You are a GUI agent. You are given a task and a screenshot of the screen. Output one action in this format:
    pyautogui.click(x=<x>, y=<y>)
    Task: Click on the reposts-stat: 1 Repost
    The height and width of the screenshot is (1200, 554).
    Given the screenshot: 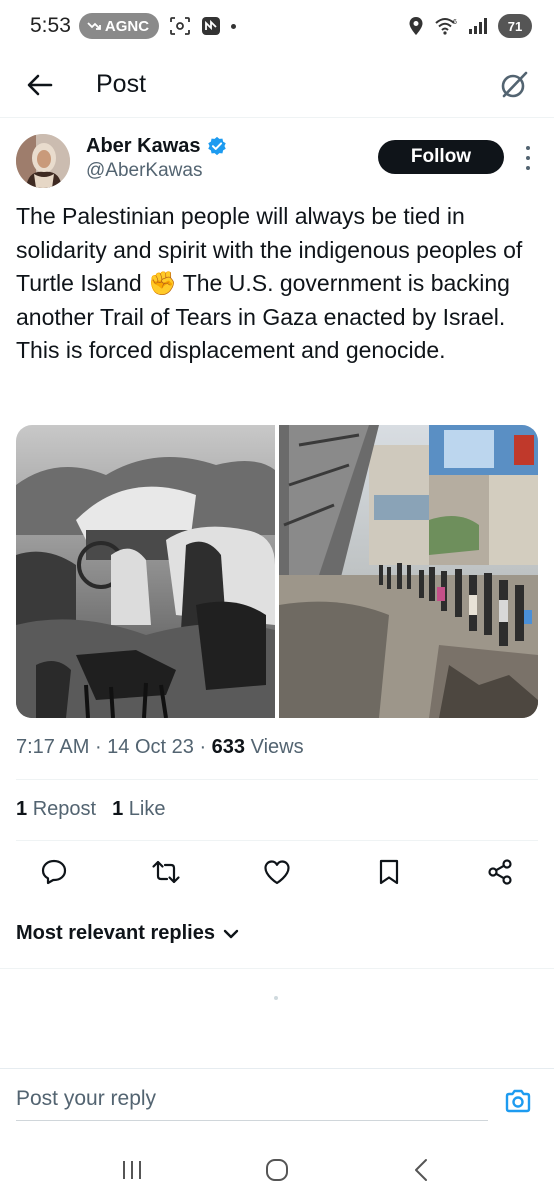 What is the action you would take?
    pyautogui.click(x=56, y=809)
    